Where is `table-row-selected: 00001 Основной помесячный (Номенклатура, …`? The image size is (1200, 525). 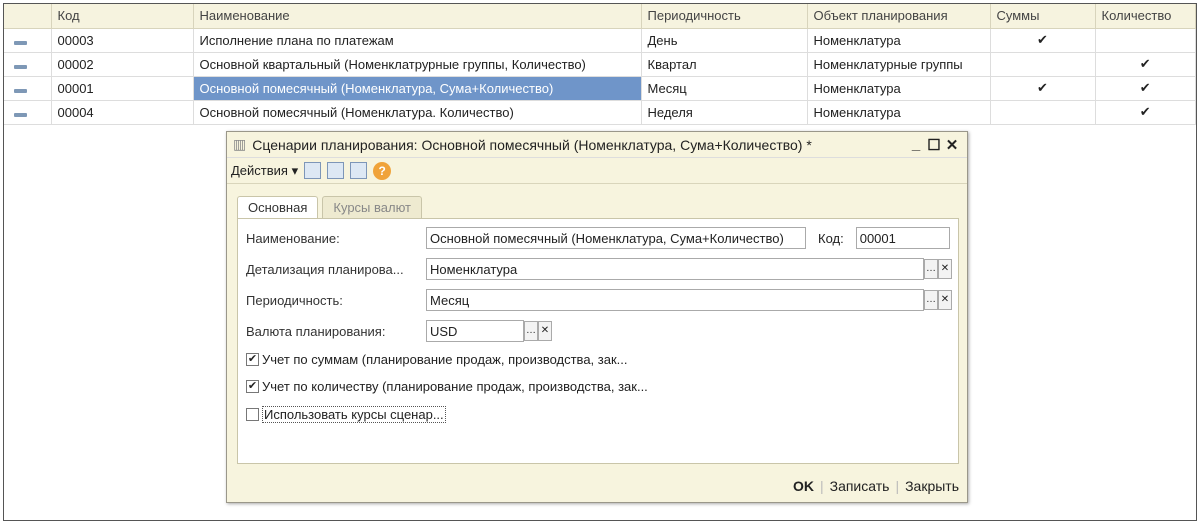 table-row-selected: 00001 Основной помесячный (Номенклатура, … is located at coordinates (600, 88).